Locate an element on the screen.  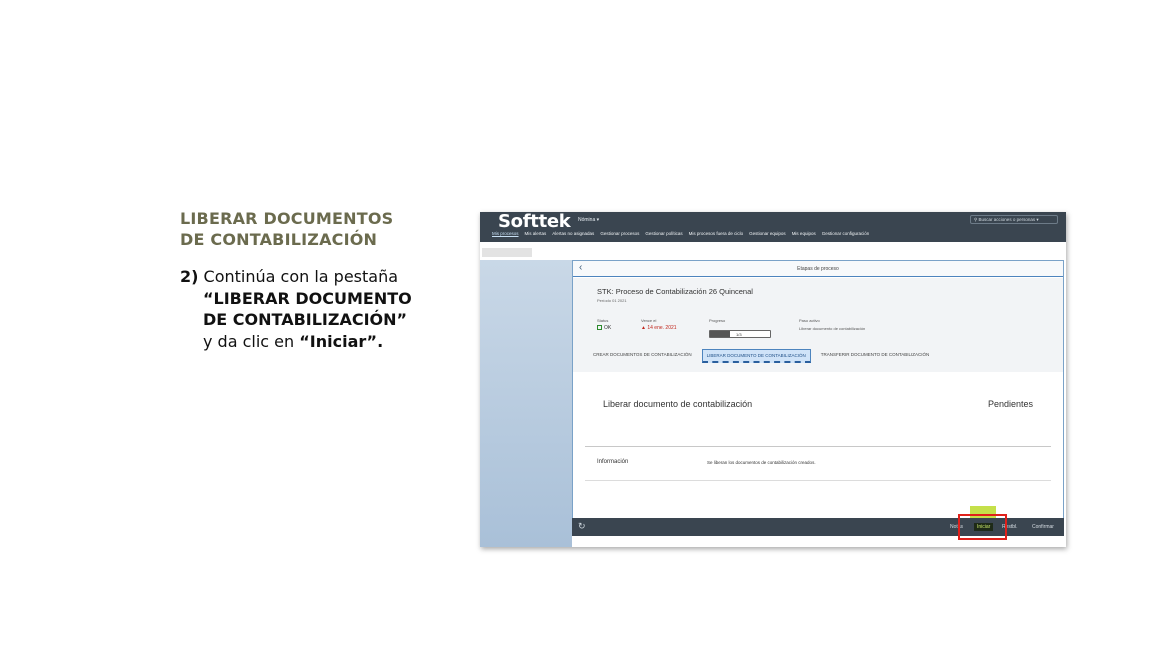
nav-mis-procesos: Mis procesos is located at coordinates (505, 233).